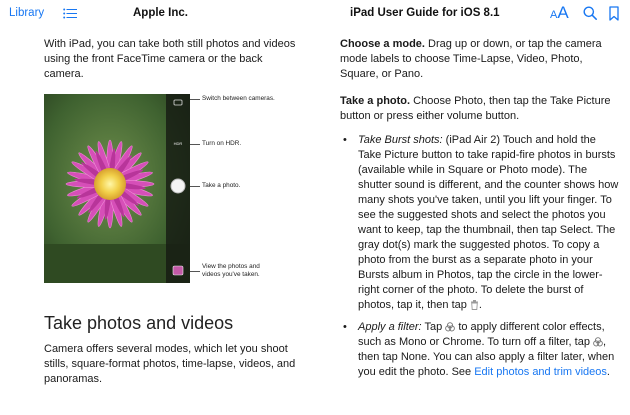 The width and height of the screenshot is (630, 415). I want to click on camera-controls-strip: HDR, so click(178, 188).